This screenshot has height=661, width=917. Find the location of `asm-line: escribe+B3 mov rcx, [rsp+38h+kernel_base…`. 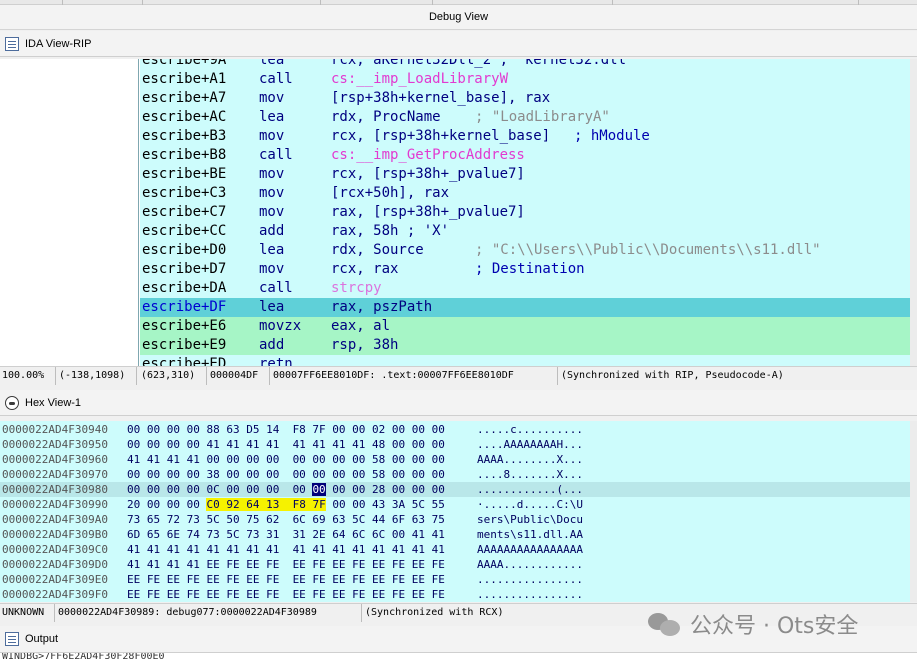

asm-line: escribe+B3 mov rcx, [rsp+38h+kernel_base… is located at coordinates (525, 136).